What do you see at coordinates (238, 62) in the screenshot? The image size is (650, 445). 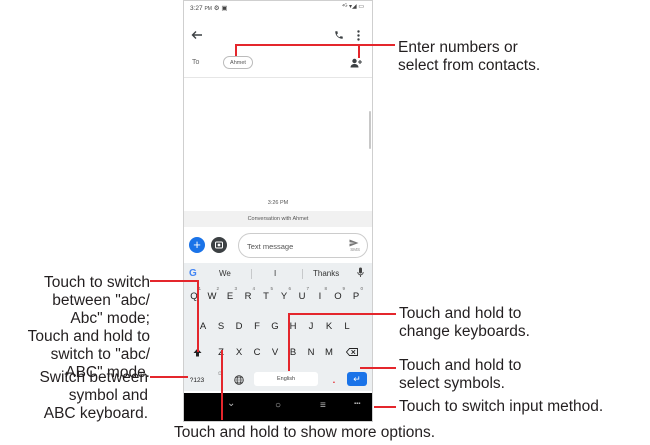 I see `recipient-chip: Ahmet` at bounding box center [238, 62].